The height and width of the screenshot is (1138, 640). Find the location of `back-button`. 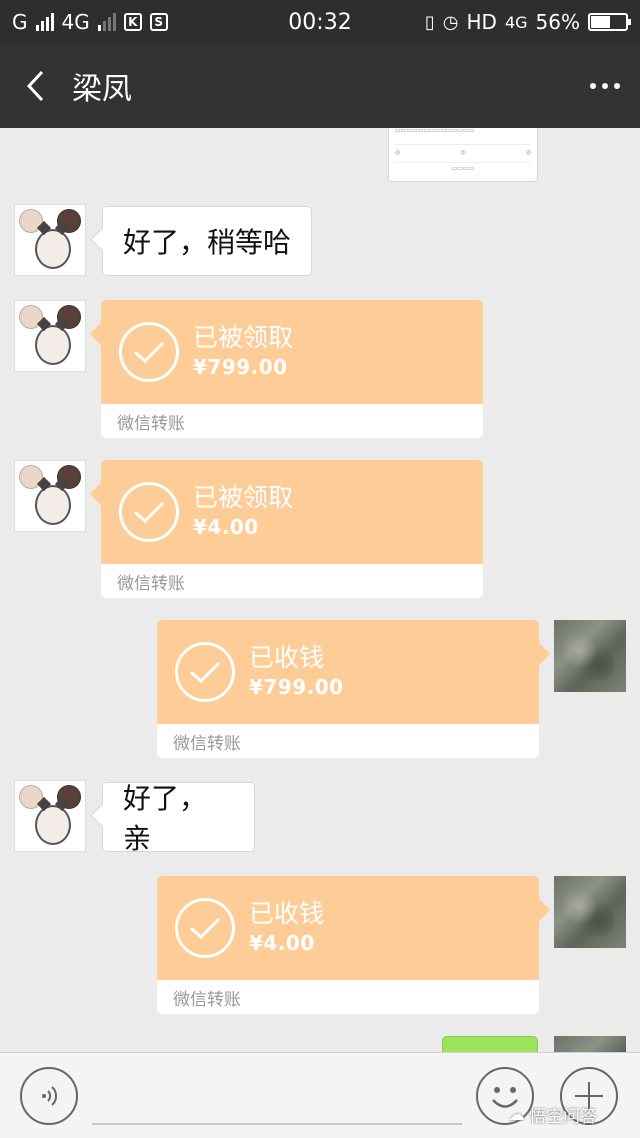

back-button is located at coordinates (35, 86).